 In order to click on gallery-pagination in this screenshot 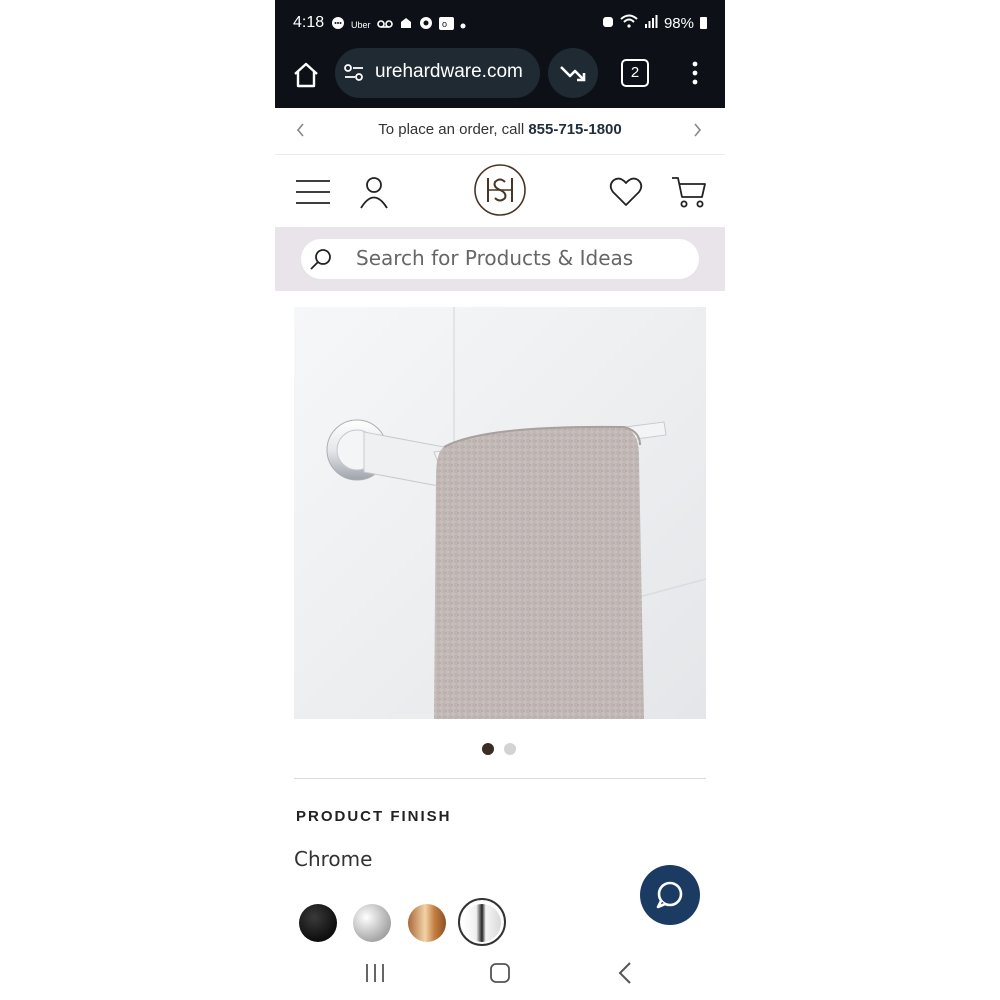, I will do `click(499, 749)`.